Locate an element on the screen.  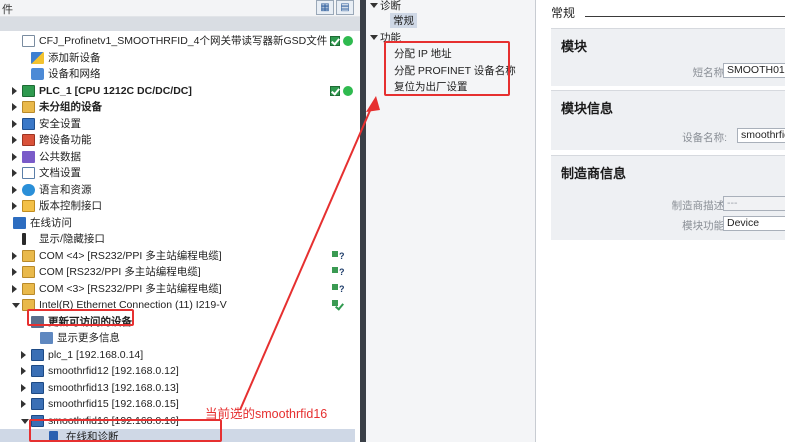
tree-row-label: 安全设置 is located at coordinates (60, 123).